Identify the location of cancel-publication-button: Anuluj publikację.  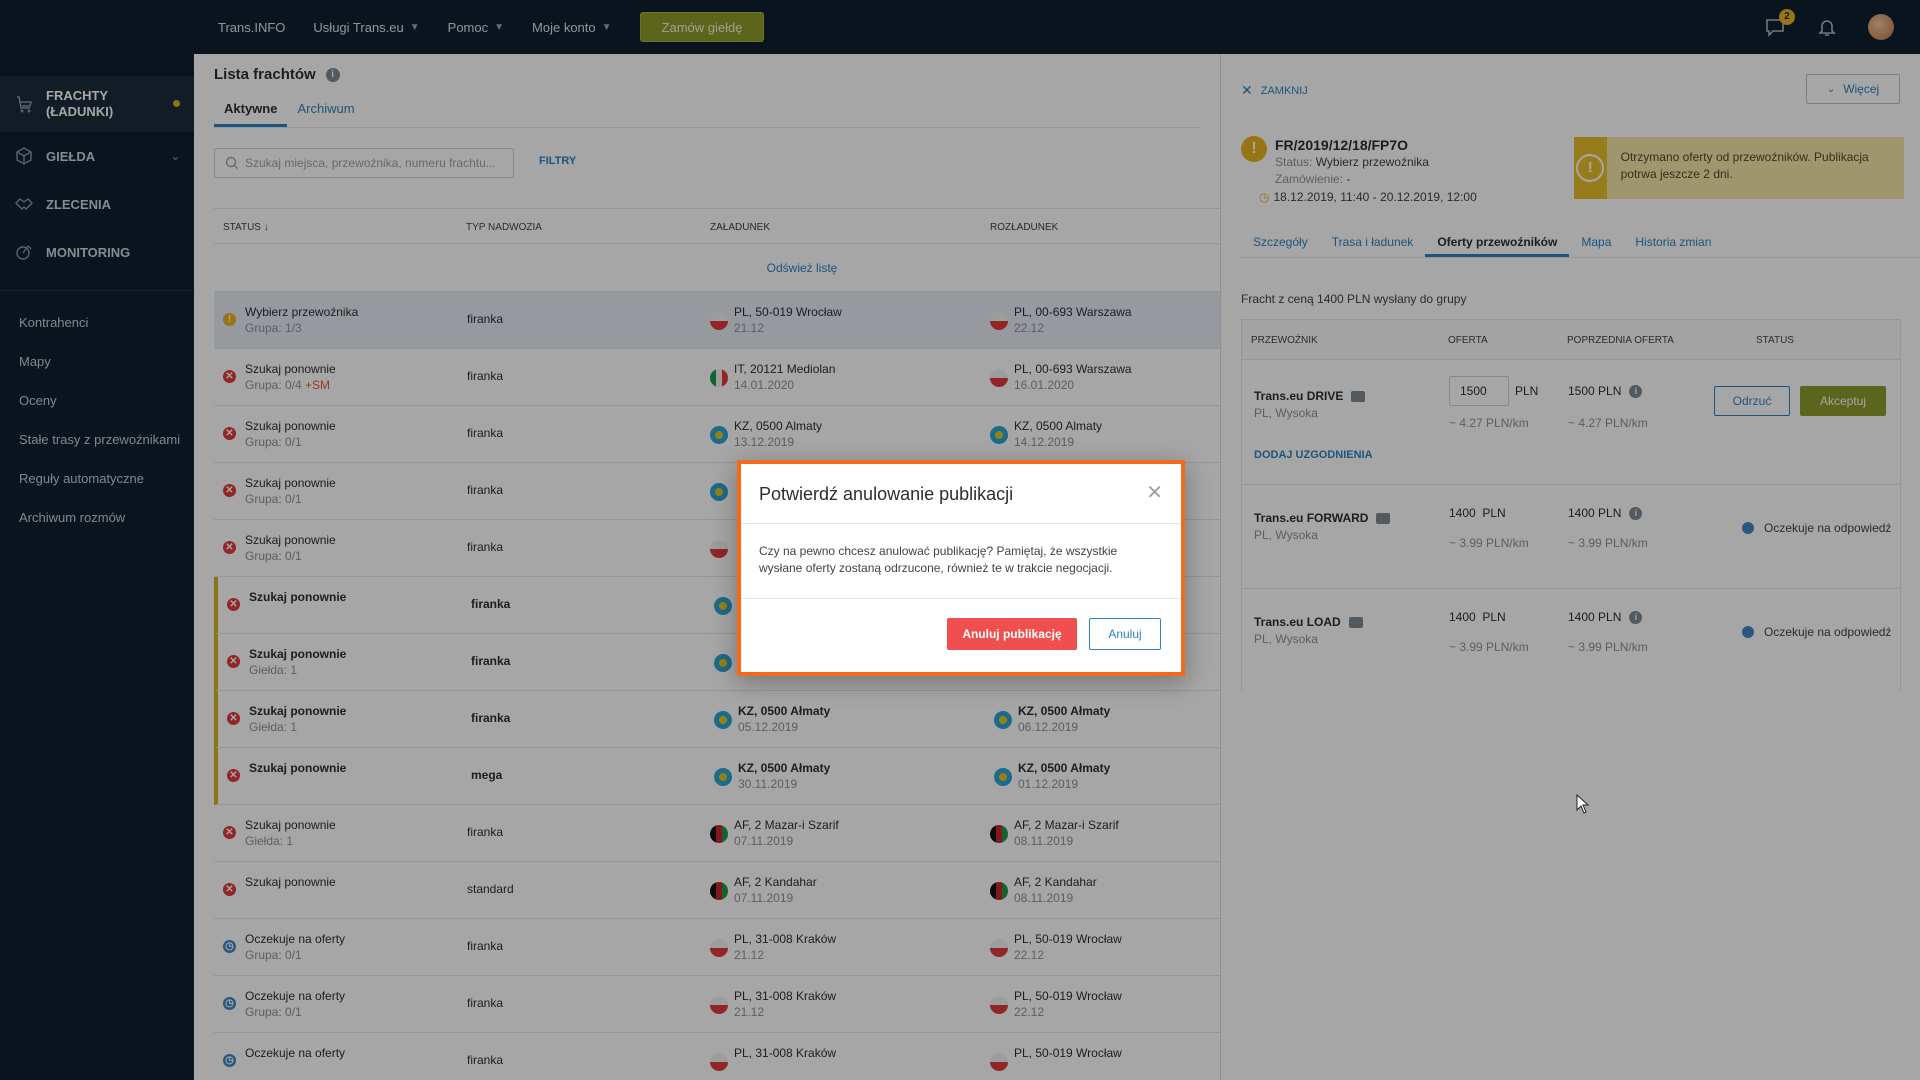
(1012, 634).